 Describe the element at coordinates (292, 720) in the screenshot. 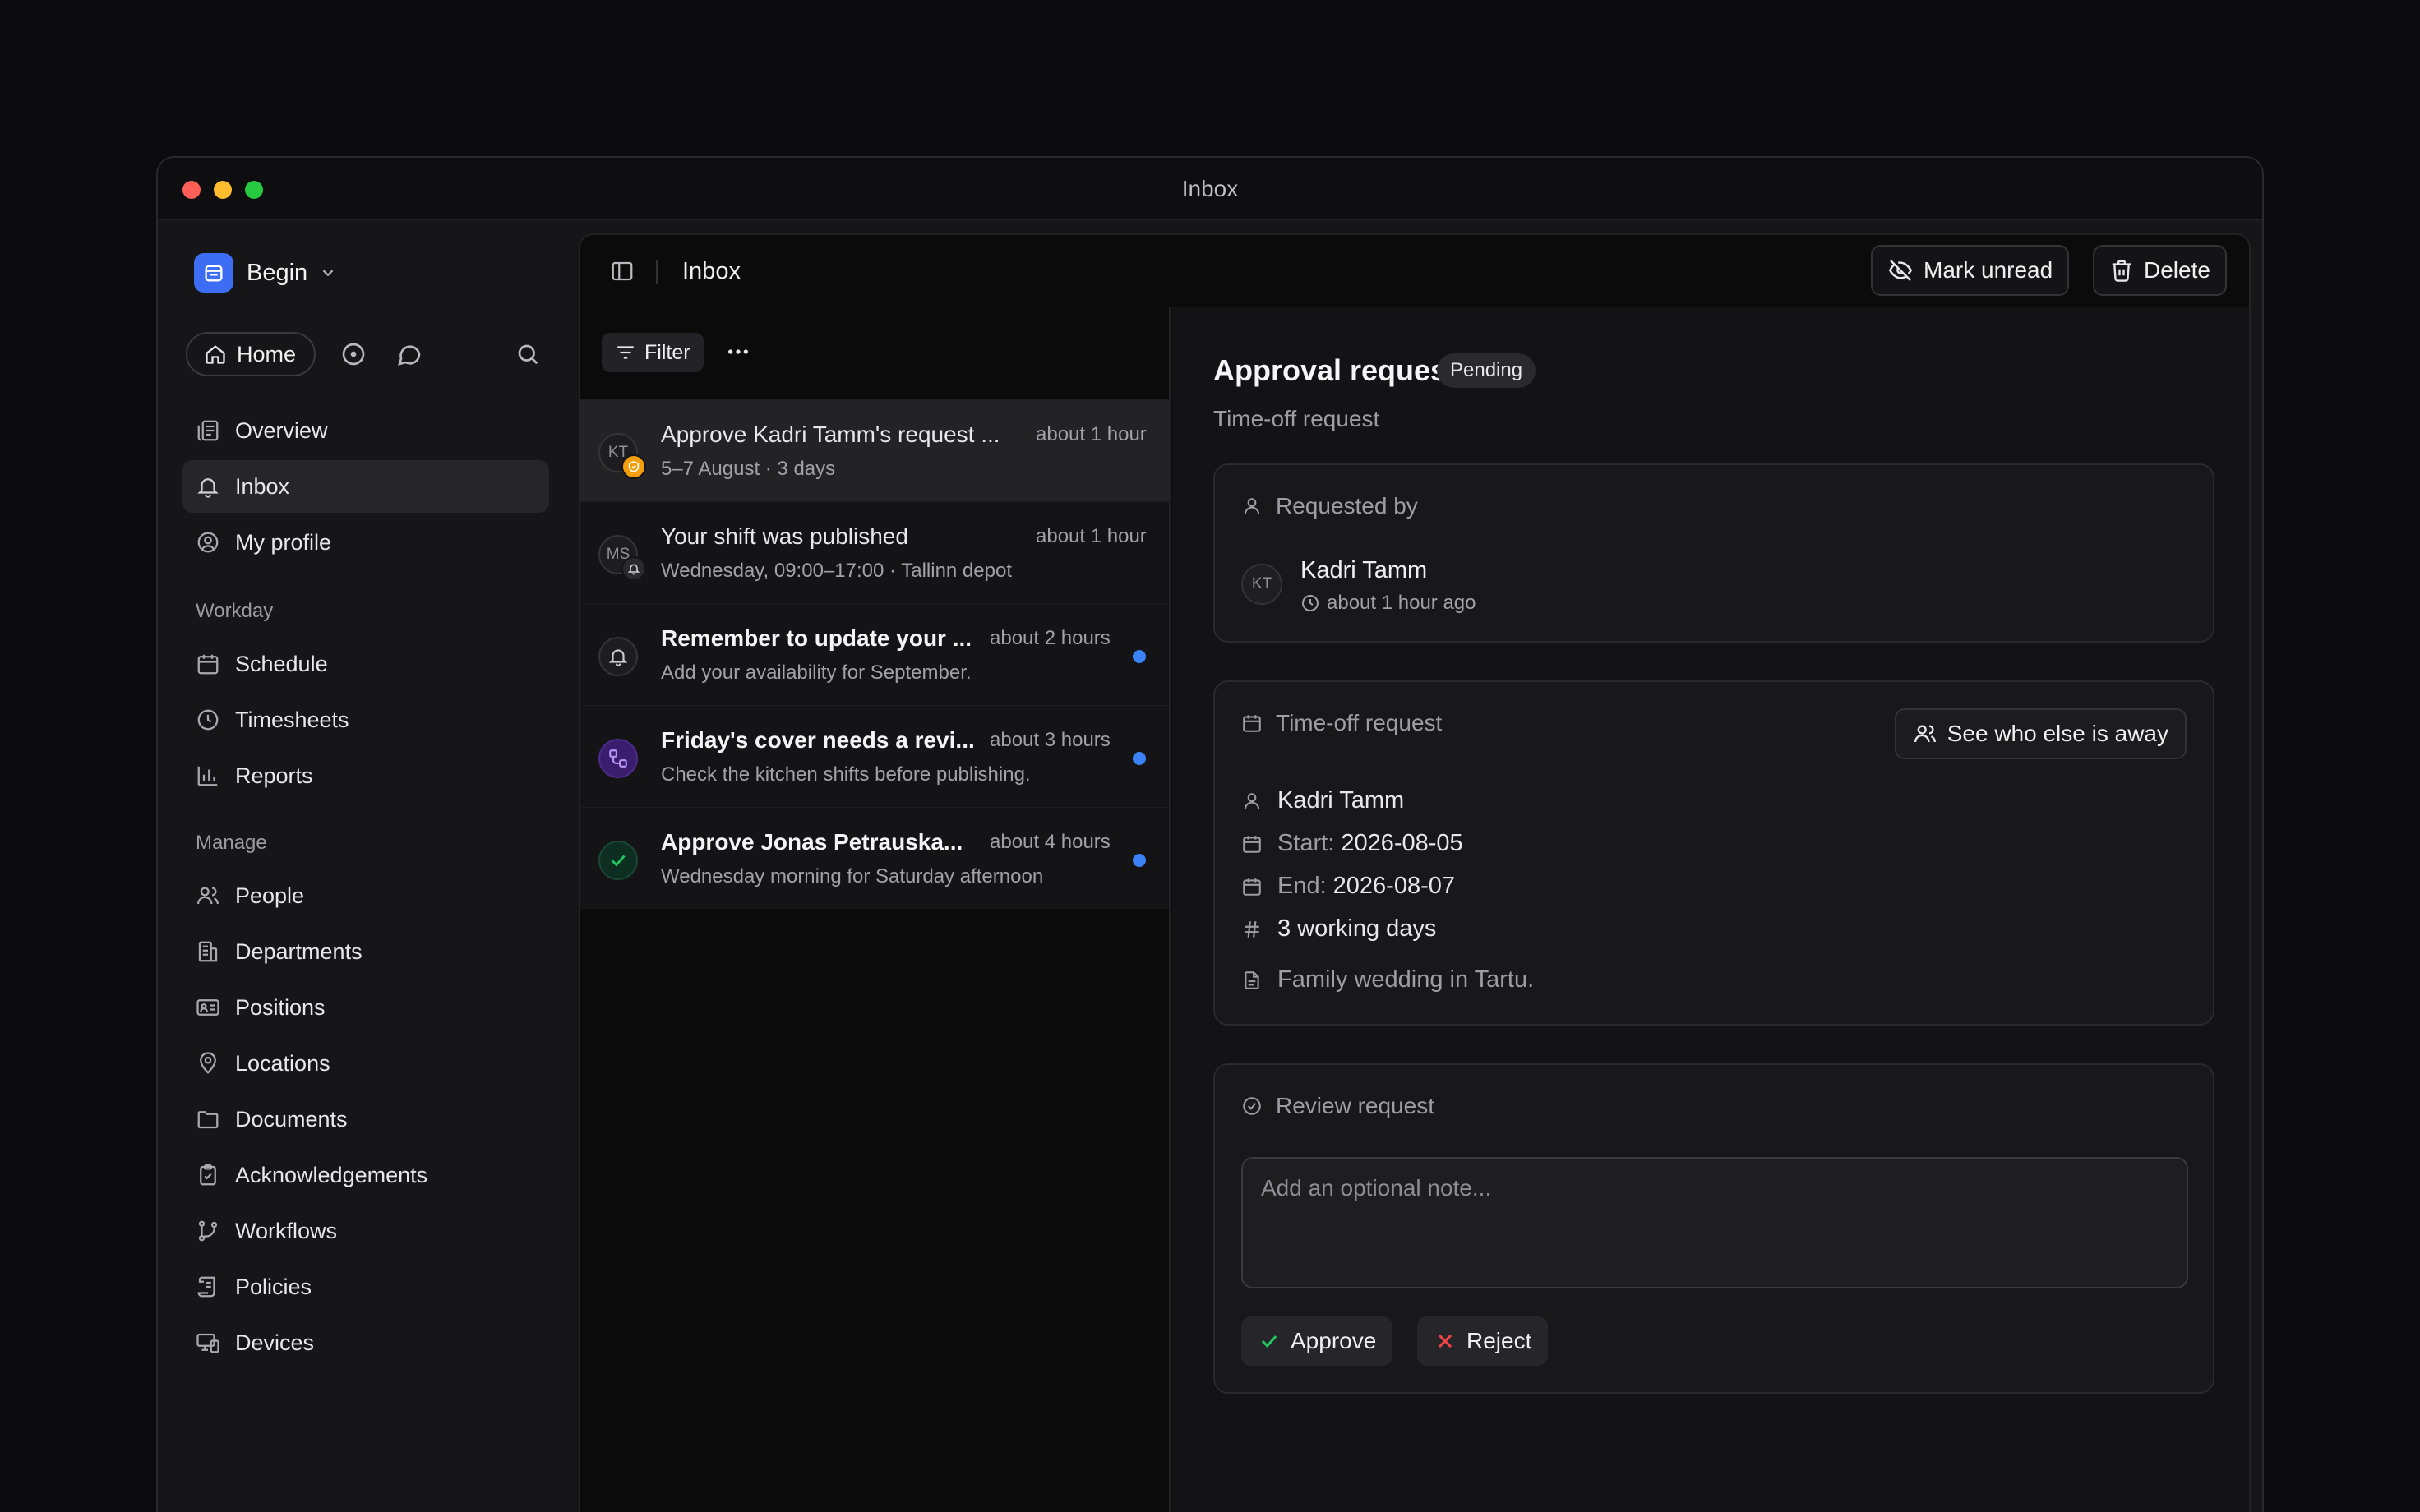

I see `sidebar-item-label: Timesheets` at that location.